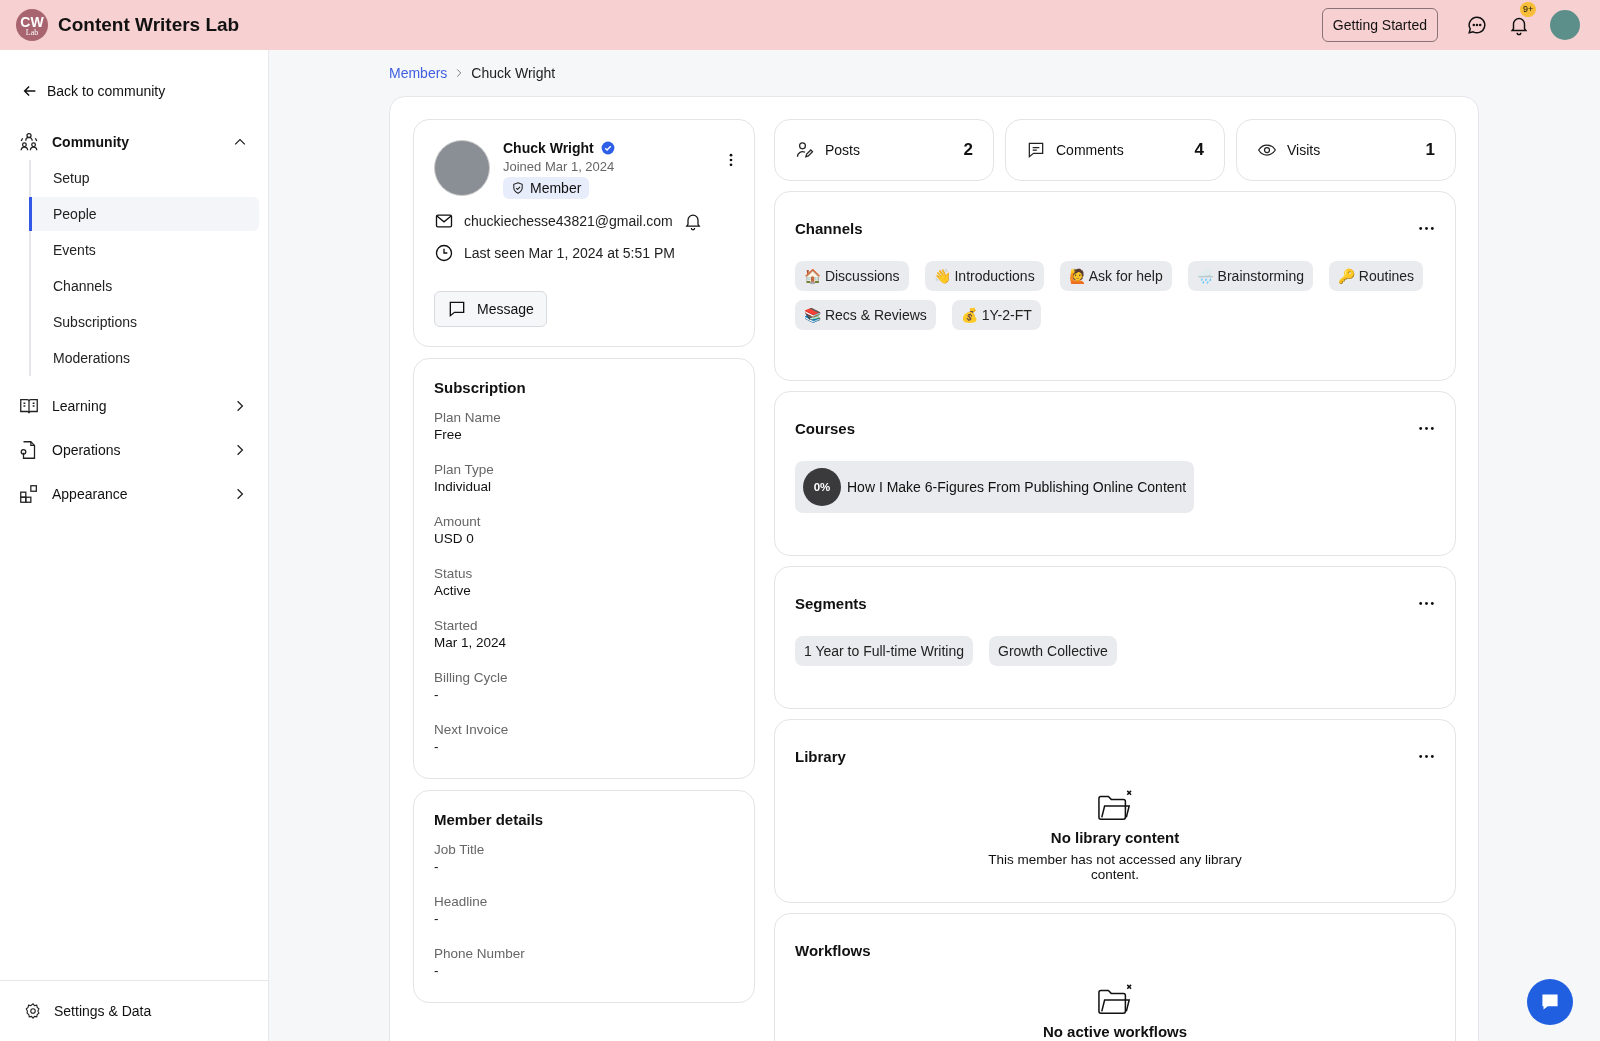  I want to click on segment-tag: Growth Collective, so click(1053, 651).